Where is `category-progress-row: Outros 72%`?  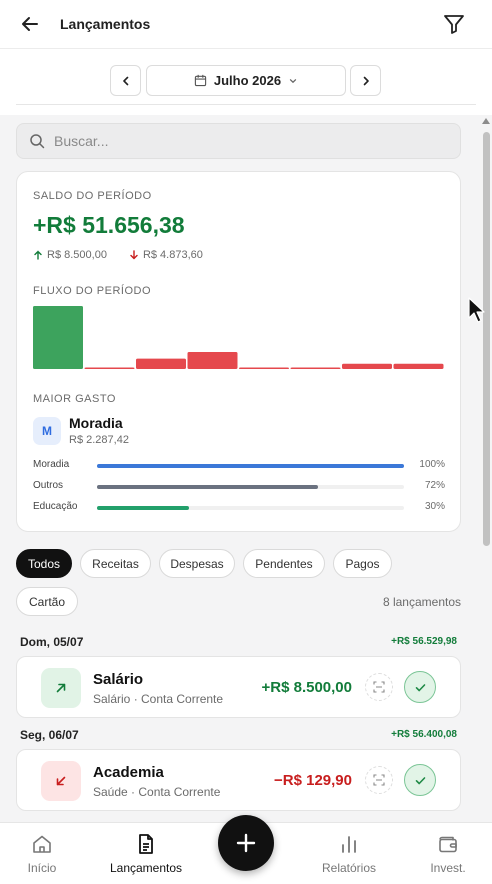
category-progress-row: Outros 72% is located at coordinates (239, 487).